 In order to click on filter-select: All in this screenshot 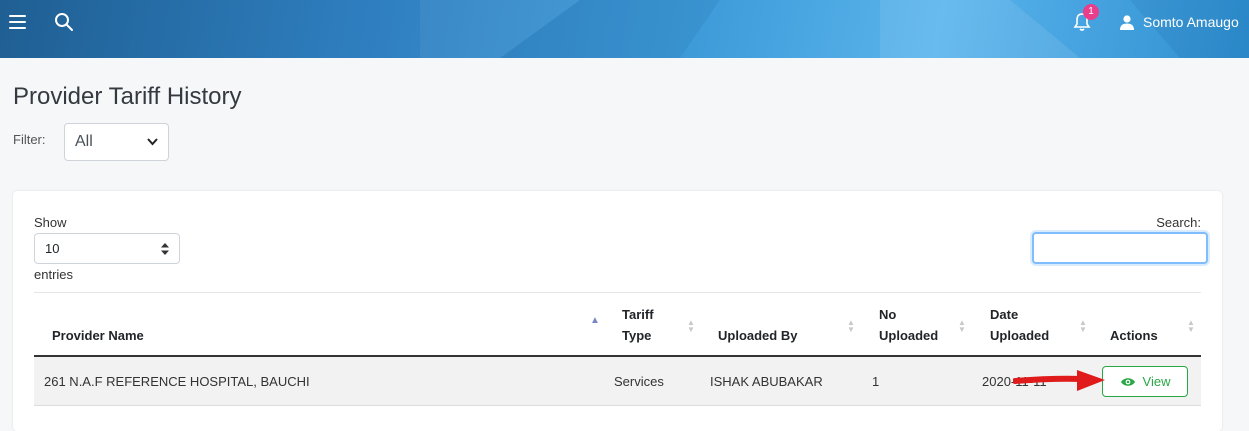, I will do `click(116, 142)`.